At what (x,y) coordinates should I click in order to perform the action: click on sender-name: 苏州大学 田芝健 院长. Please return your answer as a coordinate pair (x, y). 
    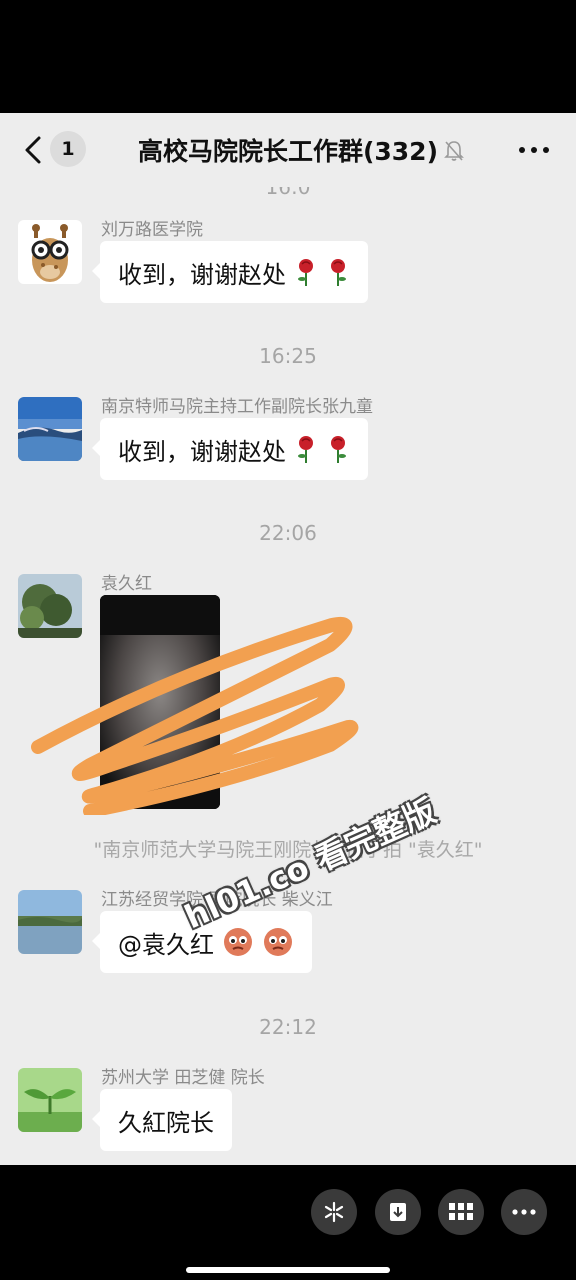
    Looking at the image, I should click on (183, 1078).